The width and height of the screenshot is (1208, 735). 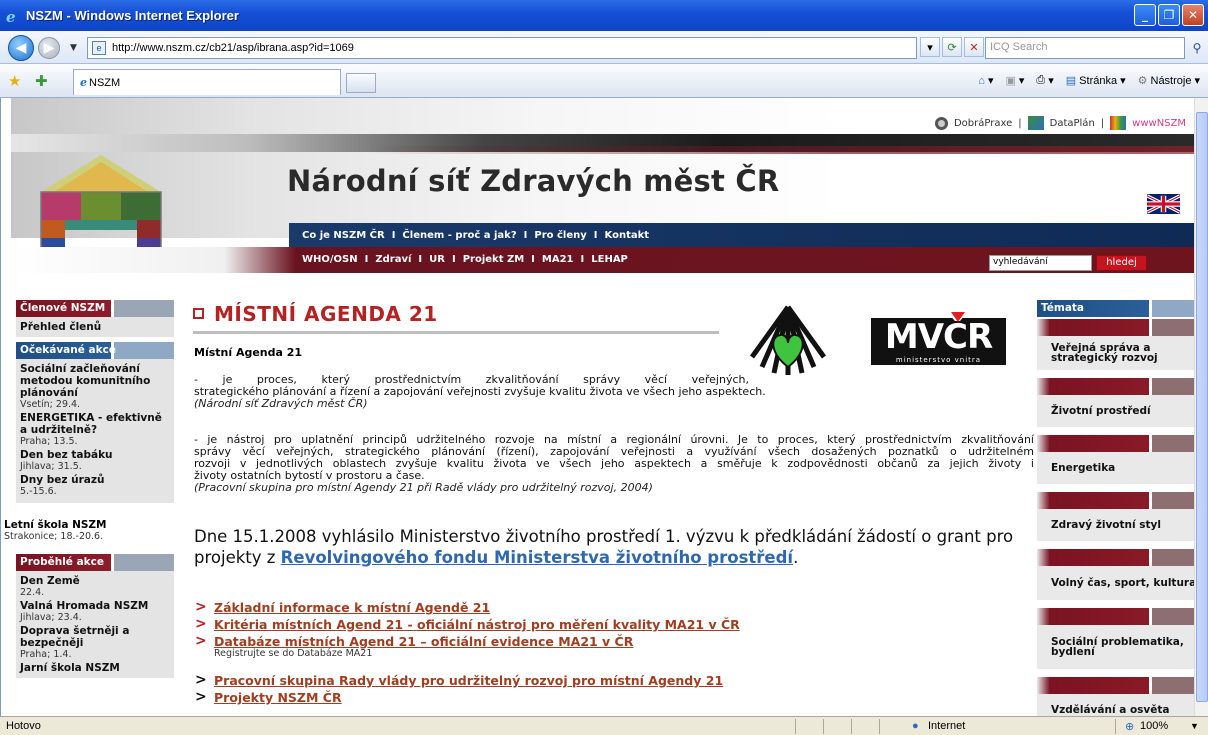 What do you see at coordinates (1145, 15) in the screenshot?
I see `minimize-button: _` at bounding box center [1145, 15].